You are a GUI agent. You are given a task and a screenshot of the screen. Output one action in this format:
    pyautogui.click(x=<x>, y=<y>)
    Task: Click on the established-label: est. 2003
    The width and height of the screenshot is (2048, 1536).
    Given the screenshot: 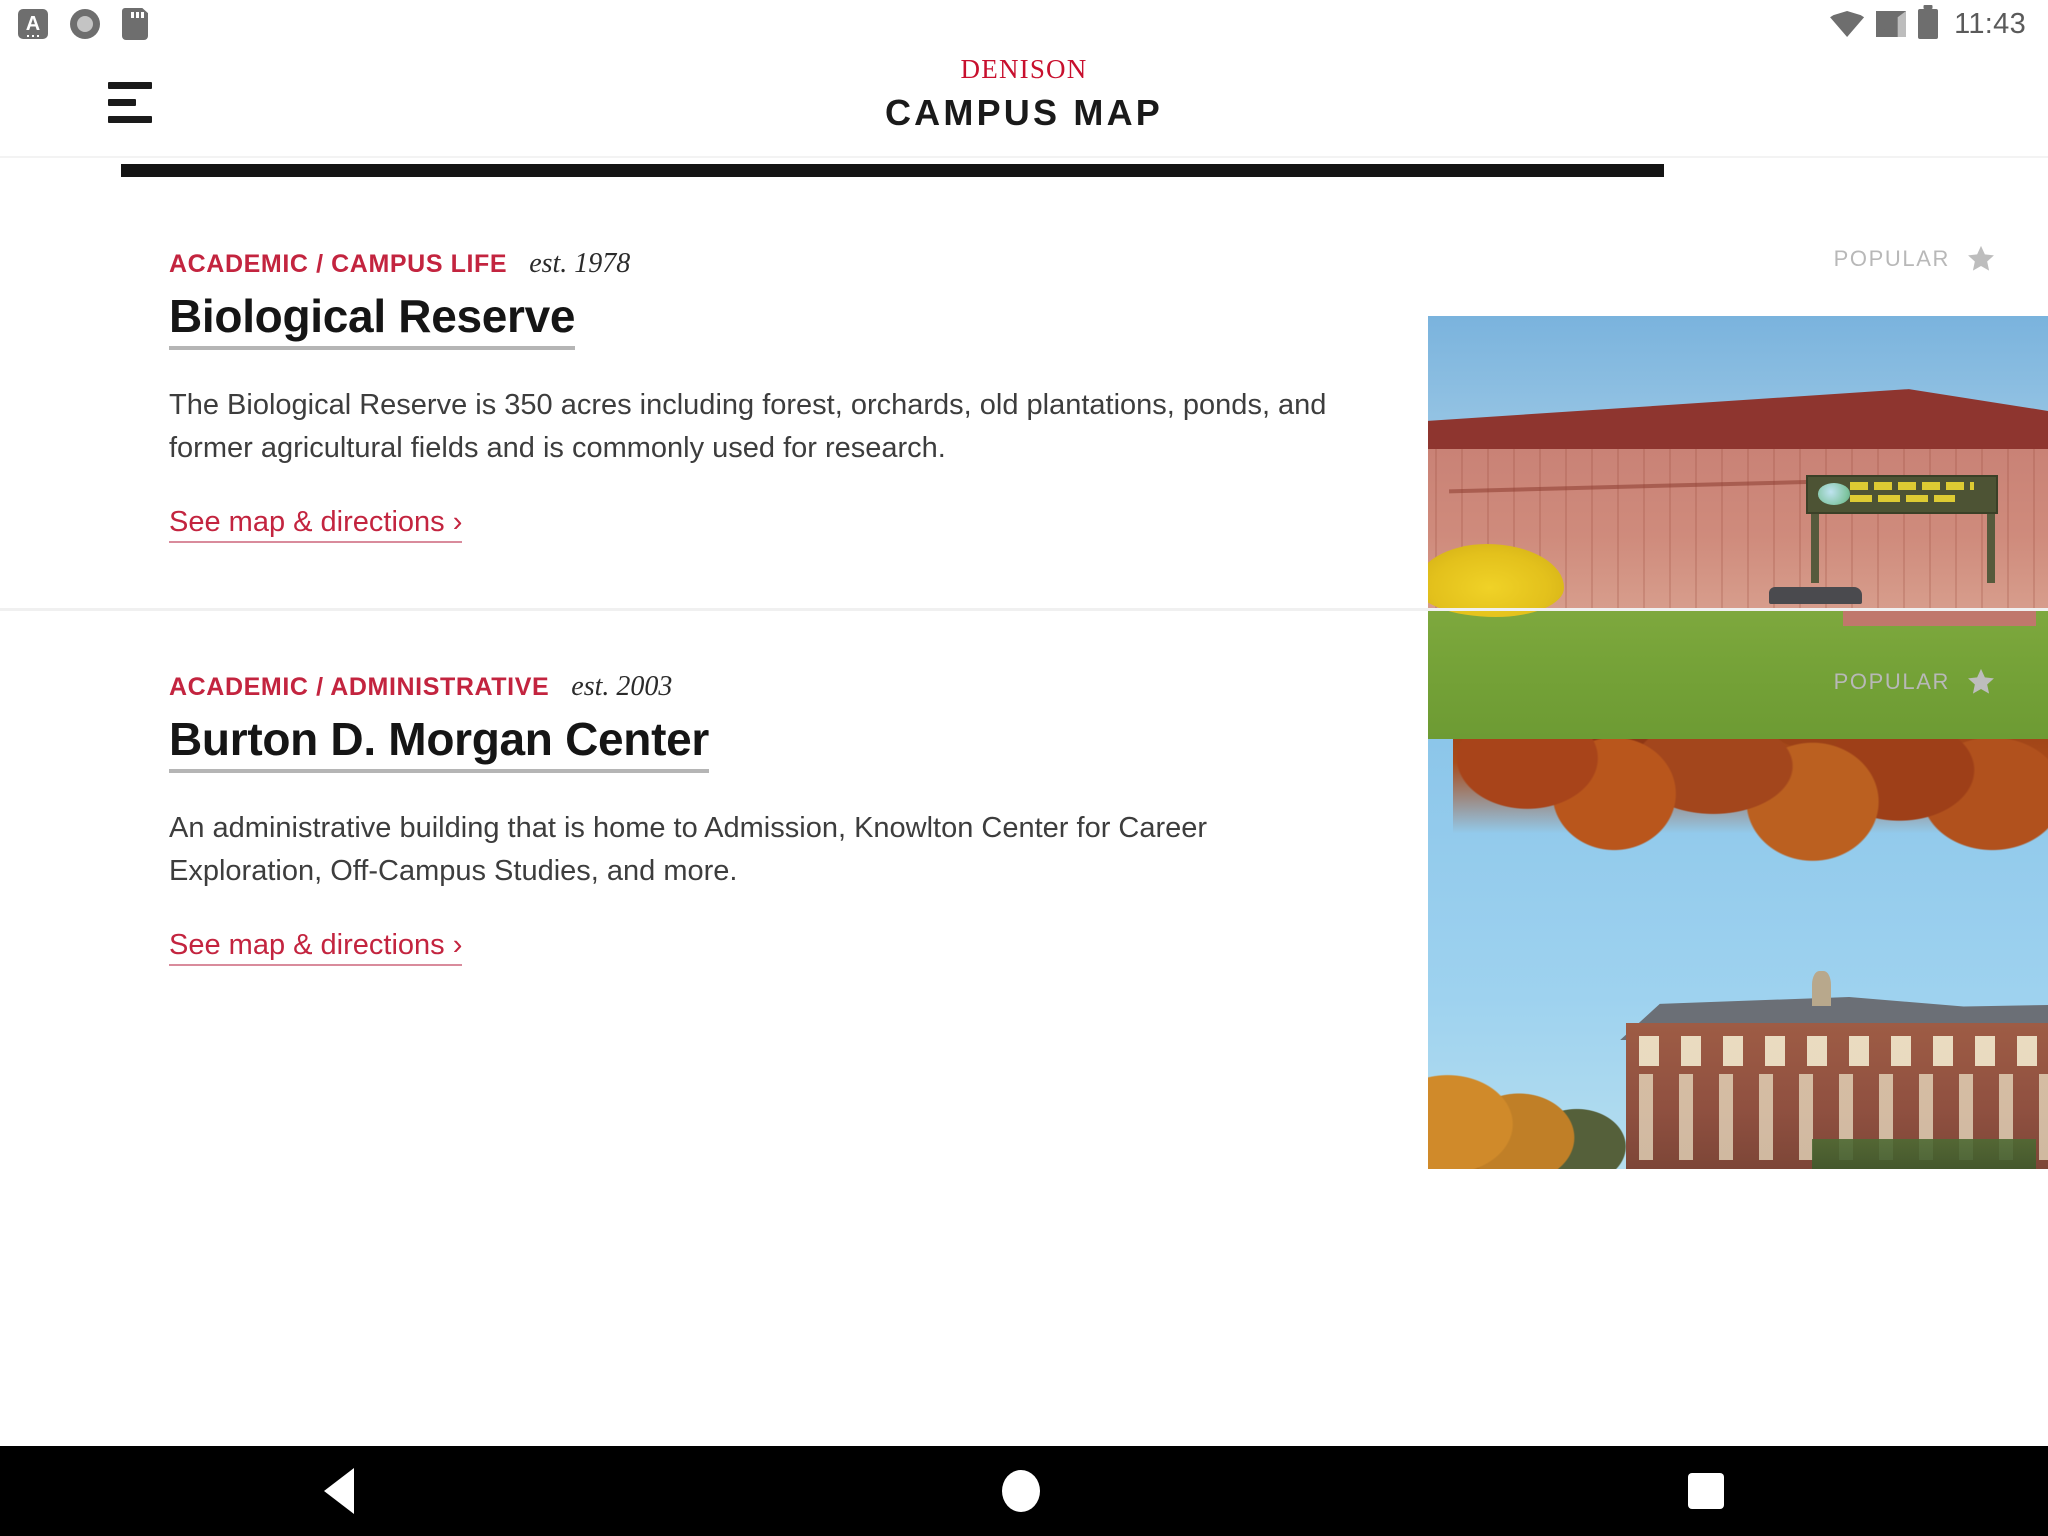 What is the action you would take?
    pyautogui.click(x=622, y=686)
    